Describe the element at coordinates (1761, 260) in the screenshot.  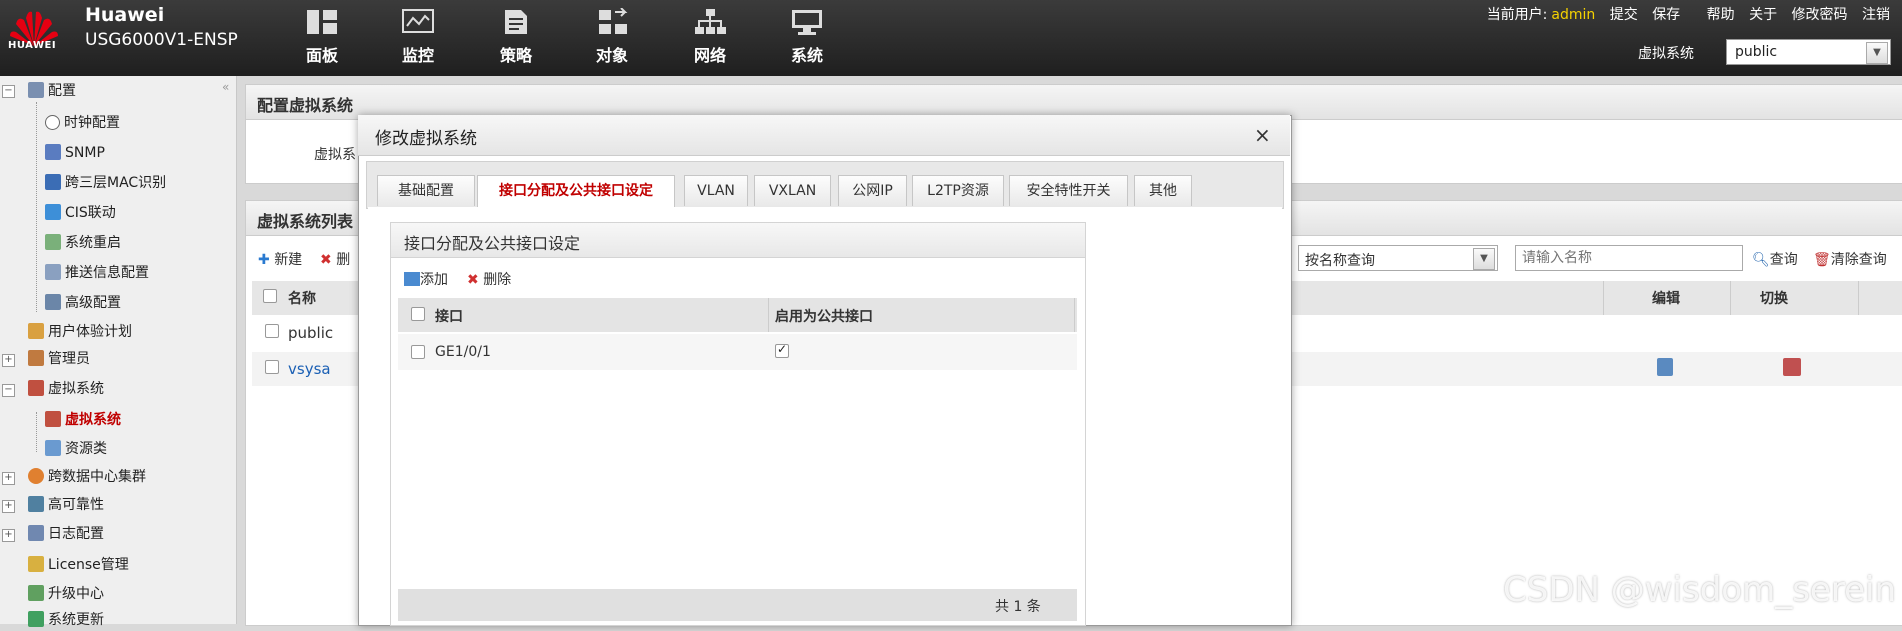
I see `search-icon: 🔍︎` at that location.